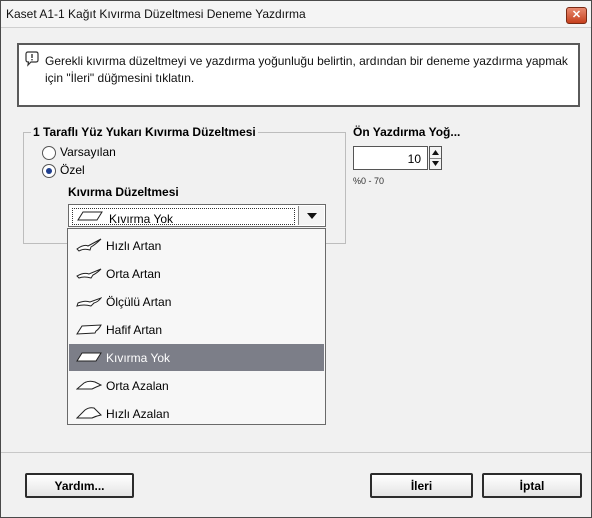  Describe the element at coordinates (88, 152) in the screenshot. I see `radio-default-label: Varsayılan` at that location.